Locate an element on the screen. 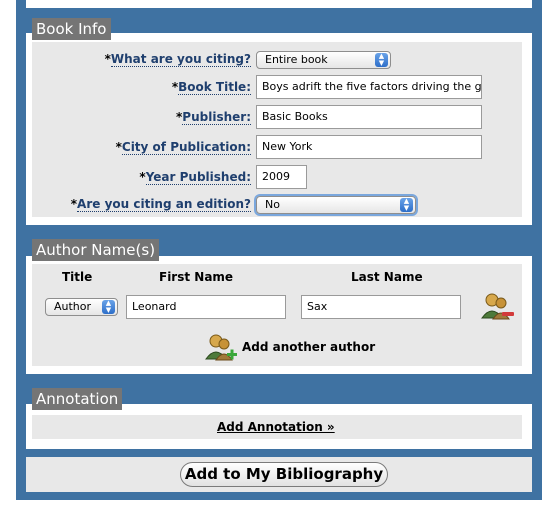  book-title-label-link: Book Title: is located at coordinates (214, 87).